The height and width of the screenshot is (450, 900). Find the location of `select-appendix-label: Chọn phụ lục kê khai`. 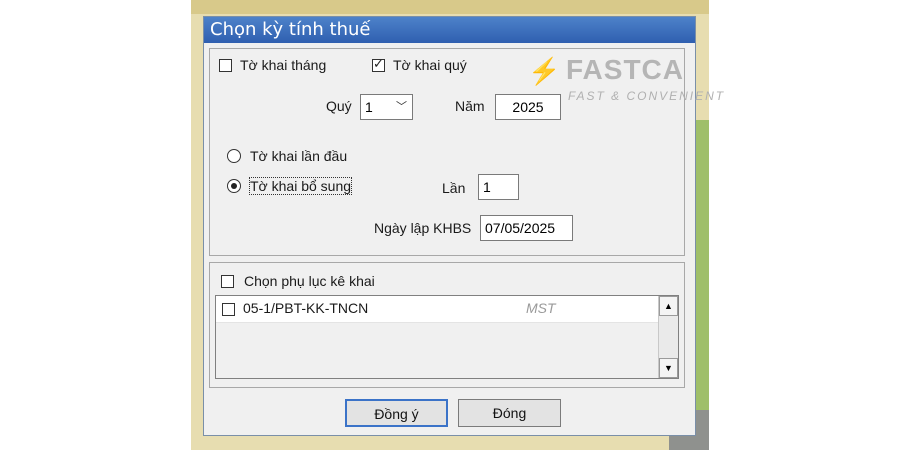

select-appendix-label: Chọn phụ lục kê khai is located at coordinates (309, 281).